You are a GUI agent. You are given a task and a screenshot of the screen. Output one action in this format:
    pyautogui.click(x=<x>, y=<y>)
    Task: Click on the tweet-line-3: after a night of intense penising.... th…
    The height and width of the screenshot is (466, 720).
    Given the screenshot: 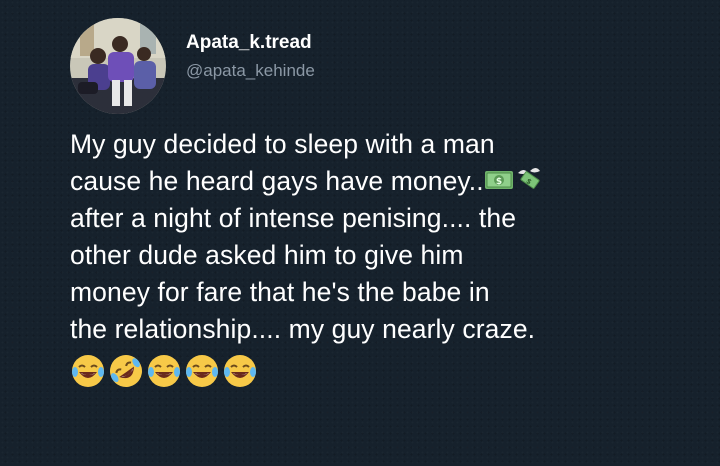 What is the action you would take?
    pyautogui.click(x=293, y=218)
    